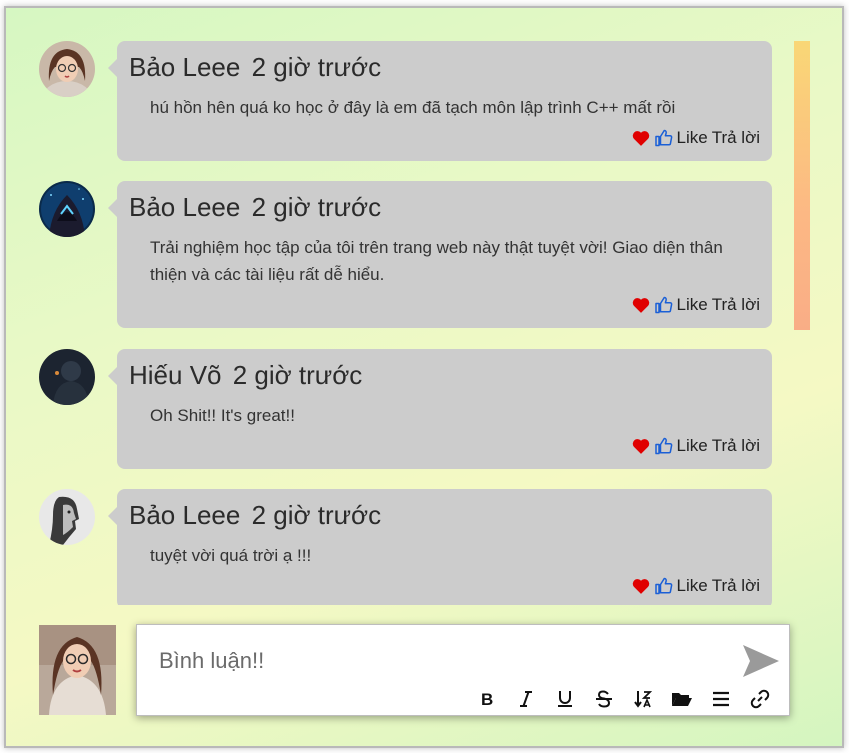 Image resolution: width=849 pixels, height=753 pixels. I want to click on link-icon, so click(759, 699).